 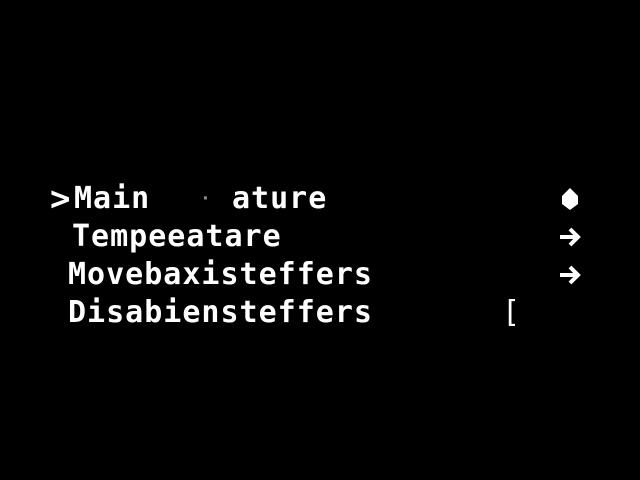 What do you see at coordinates (280, 198) in the screenshot?
I see `menu-item-overlay-text: ature` at bounding box center [280, 198].